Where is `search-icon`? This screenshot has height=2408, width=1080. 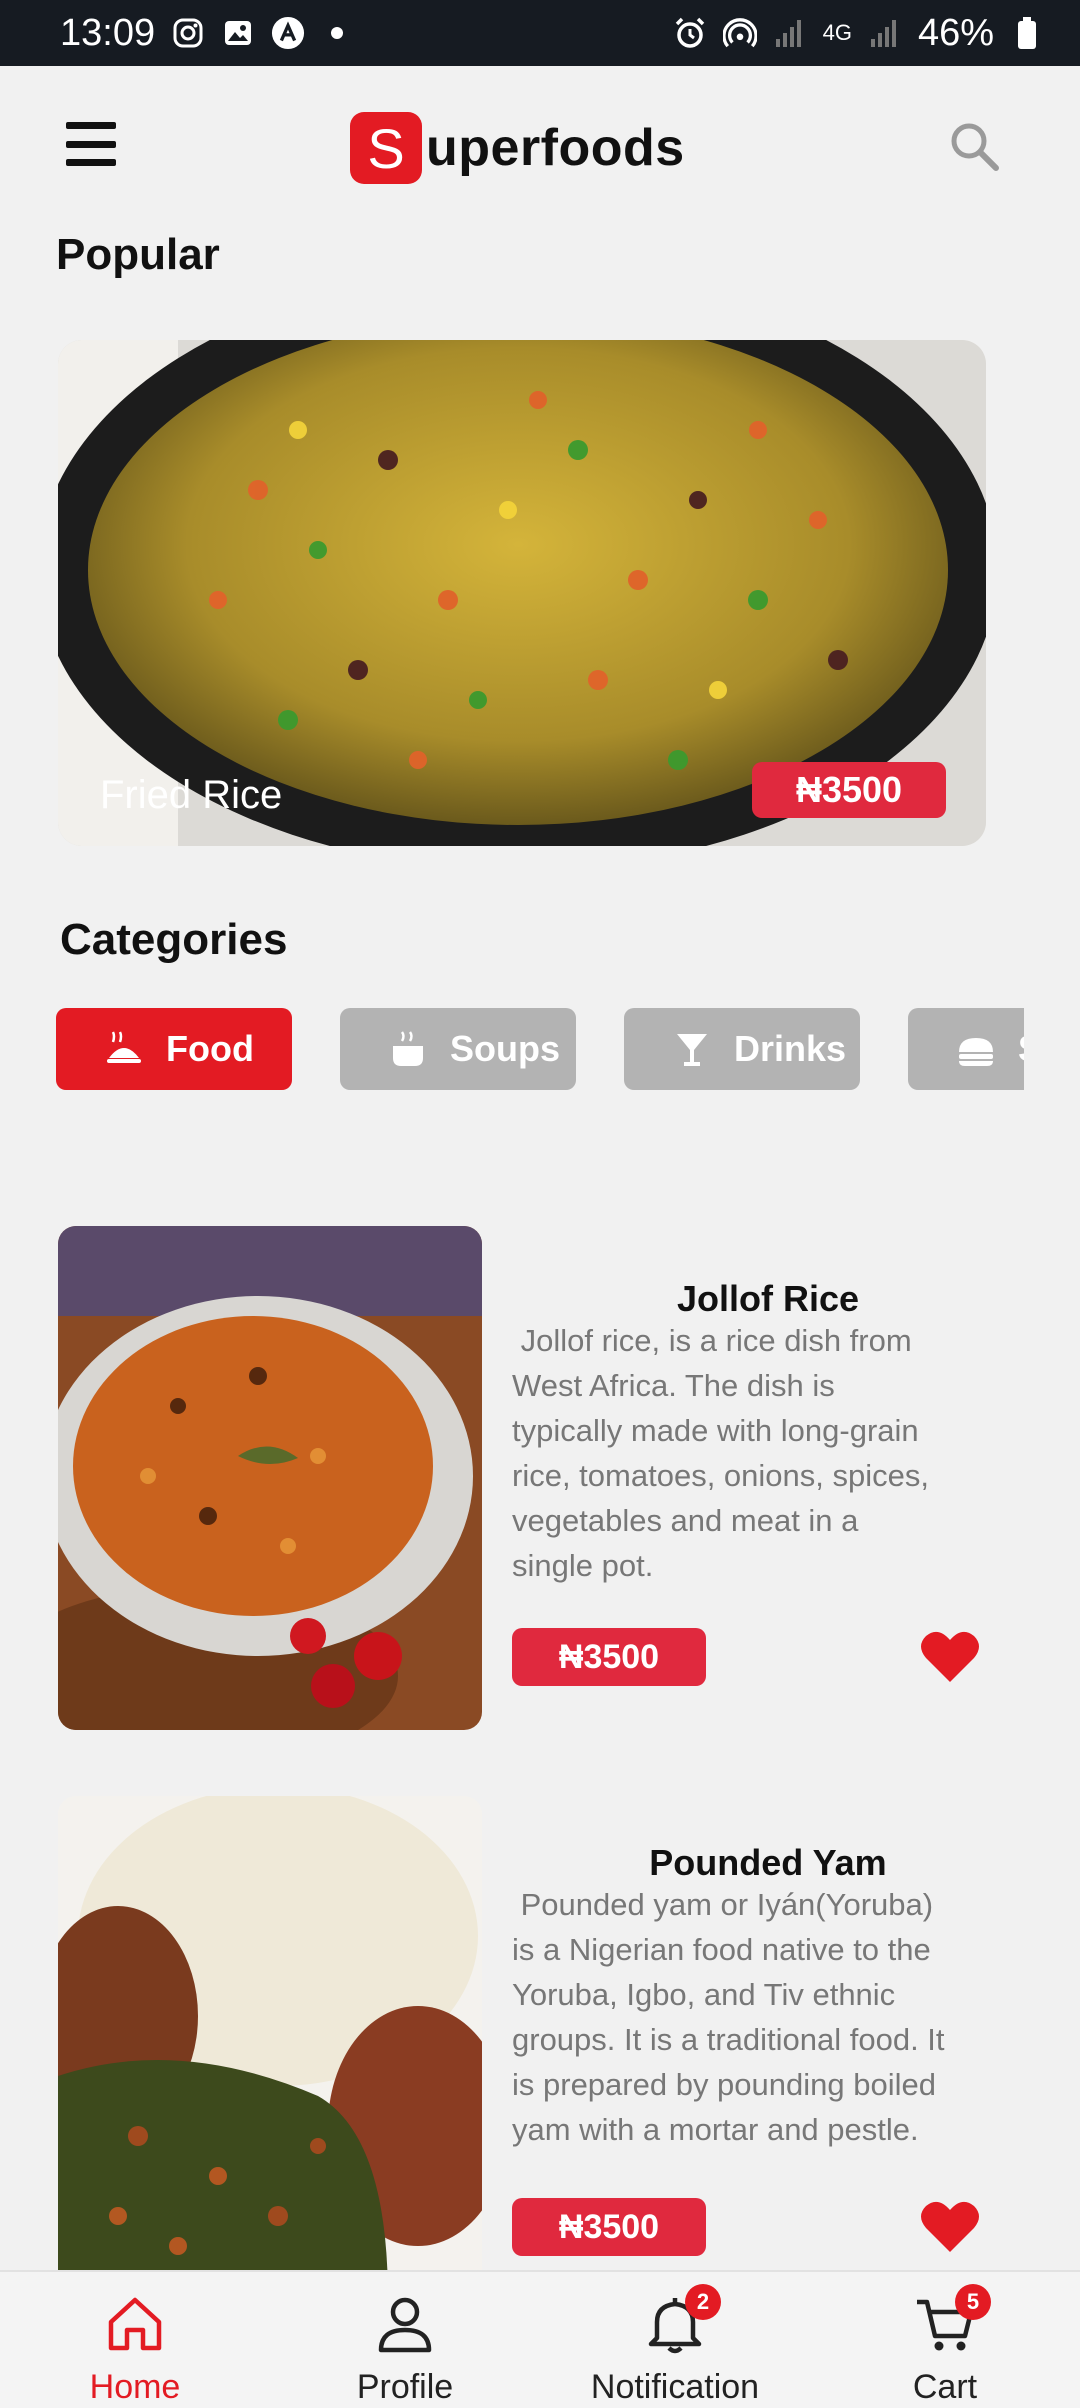 search-icon is located at coordinates (974, 146).